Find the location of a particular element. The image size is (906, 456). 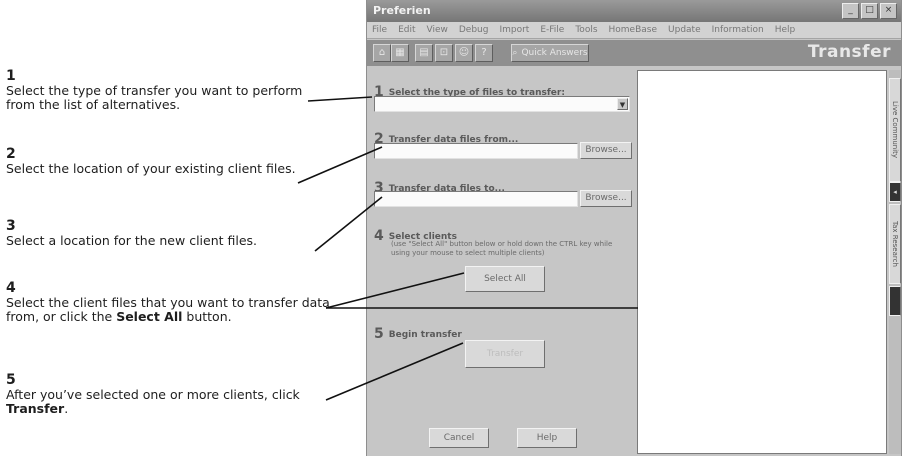

cancel-button: Cancel is located at coordinates (459, 438).